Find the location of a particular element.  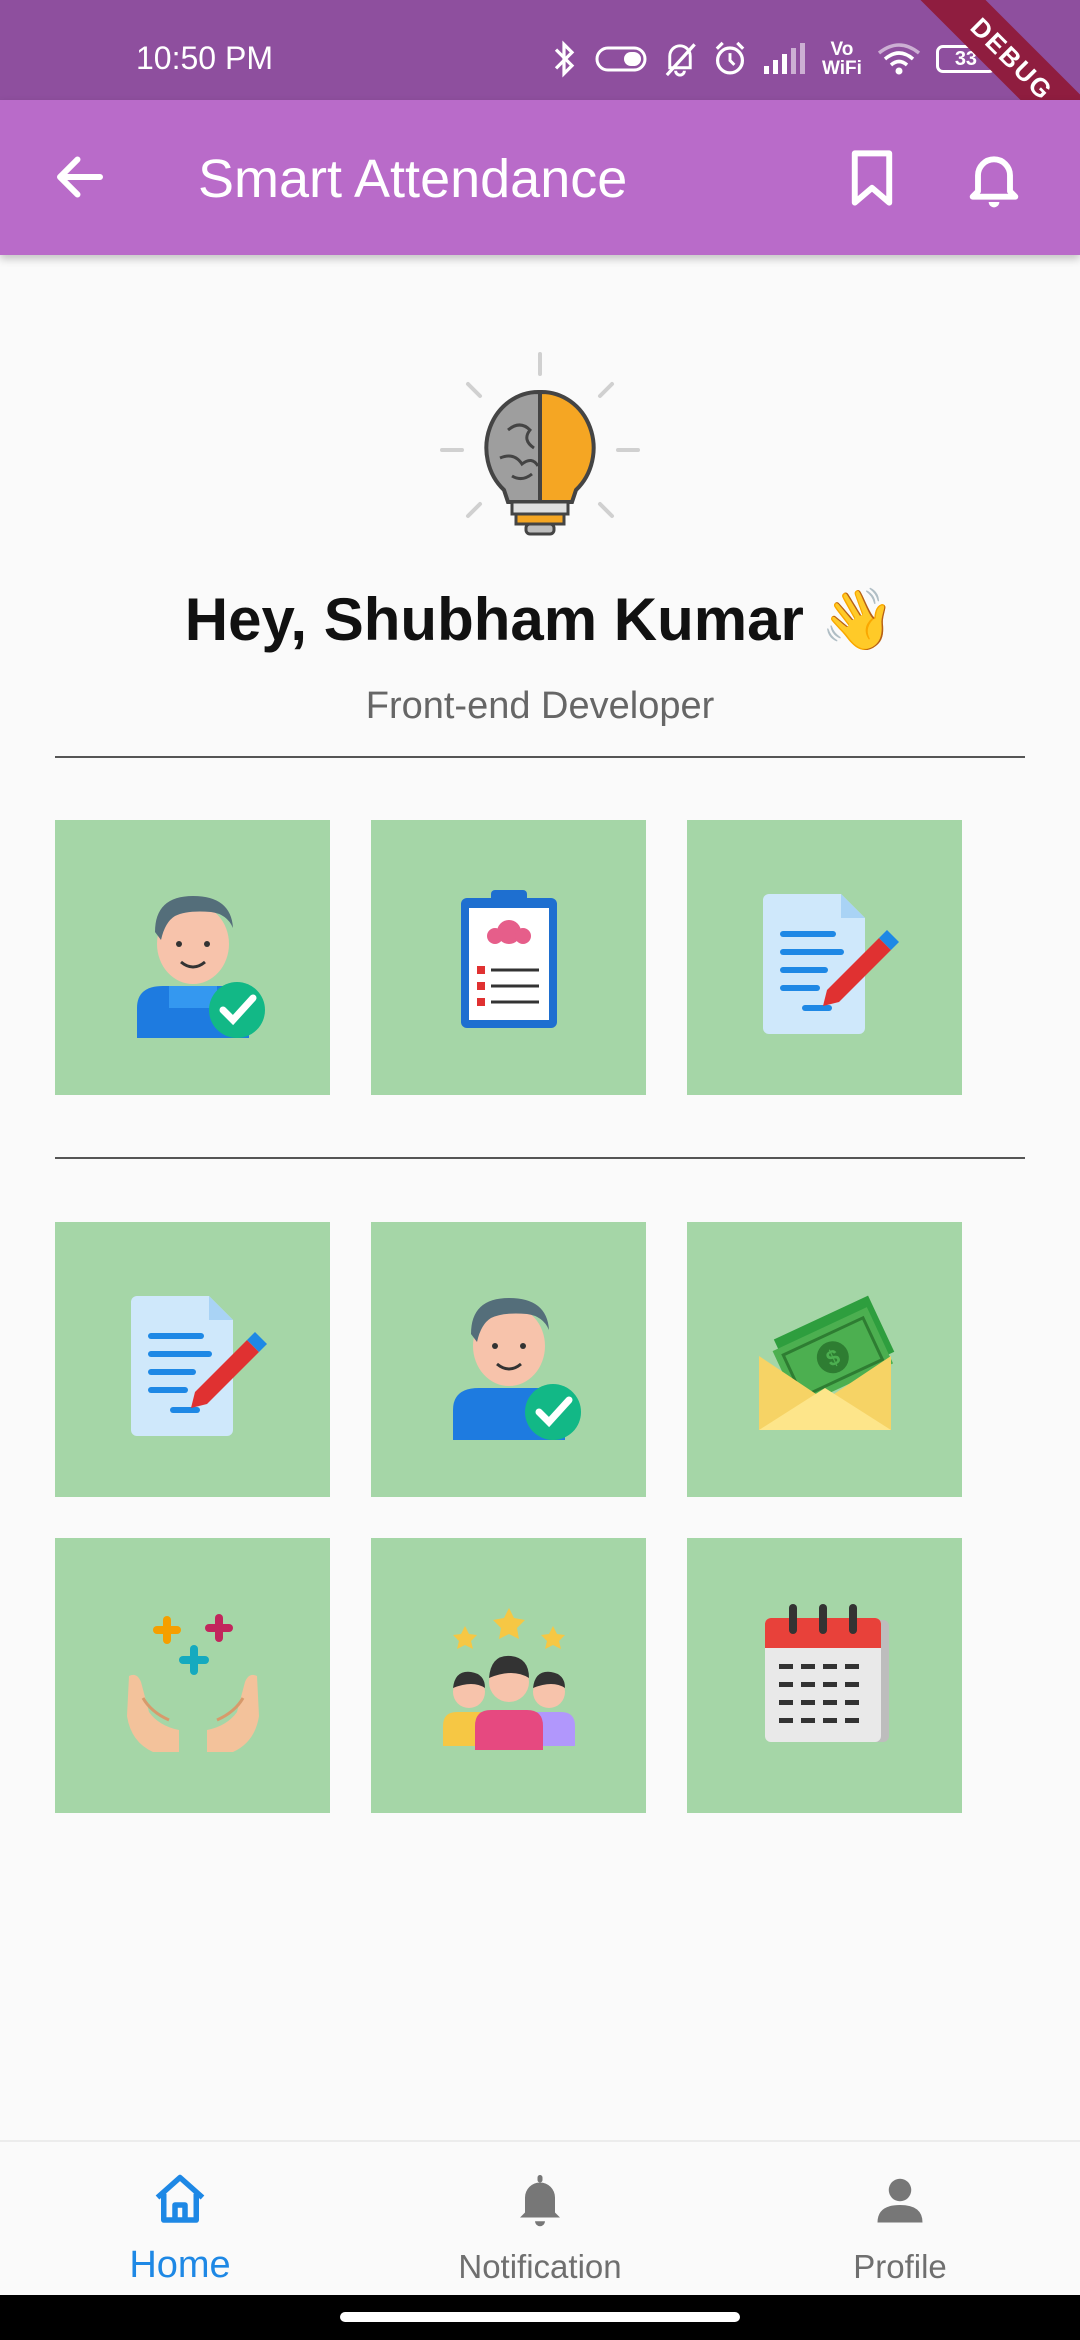

gesture-bar is located at coordinates (540, 2317).